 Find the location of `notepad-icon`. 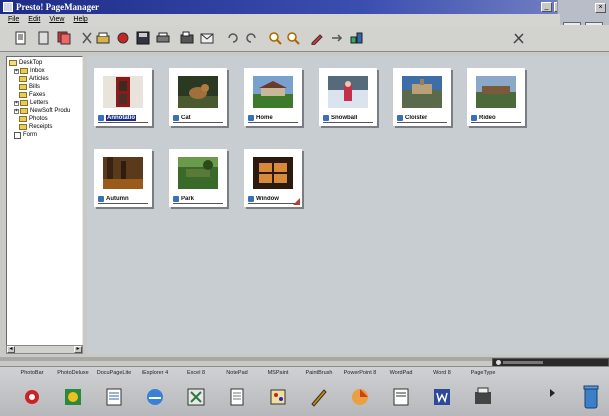

notepad-icon is located at coordinates (237, 397).